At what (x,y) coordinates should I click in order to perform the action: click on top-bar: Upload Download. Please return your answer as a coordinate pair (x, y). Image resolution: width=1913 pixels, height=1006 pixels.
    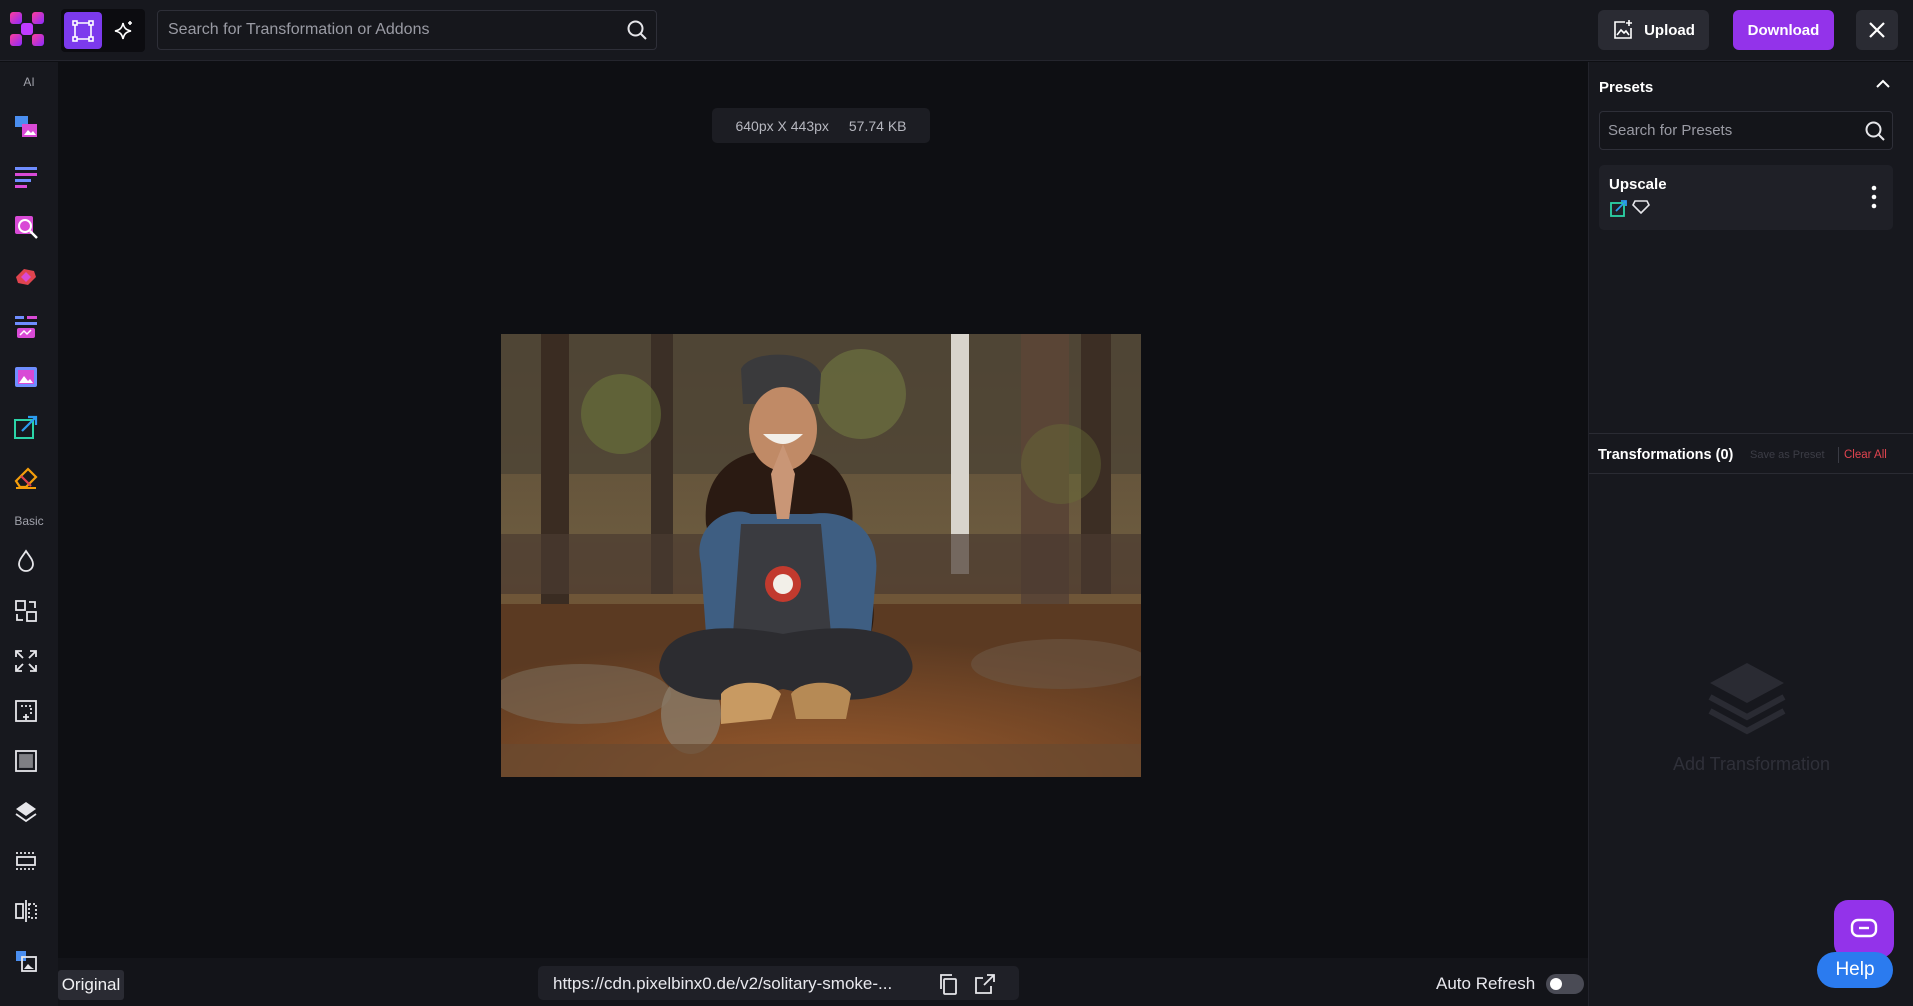
    Looking at the image, I should click on (956, 30).